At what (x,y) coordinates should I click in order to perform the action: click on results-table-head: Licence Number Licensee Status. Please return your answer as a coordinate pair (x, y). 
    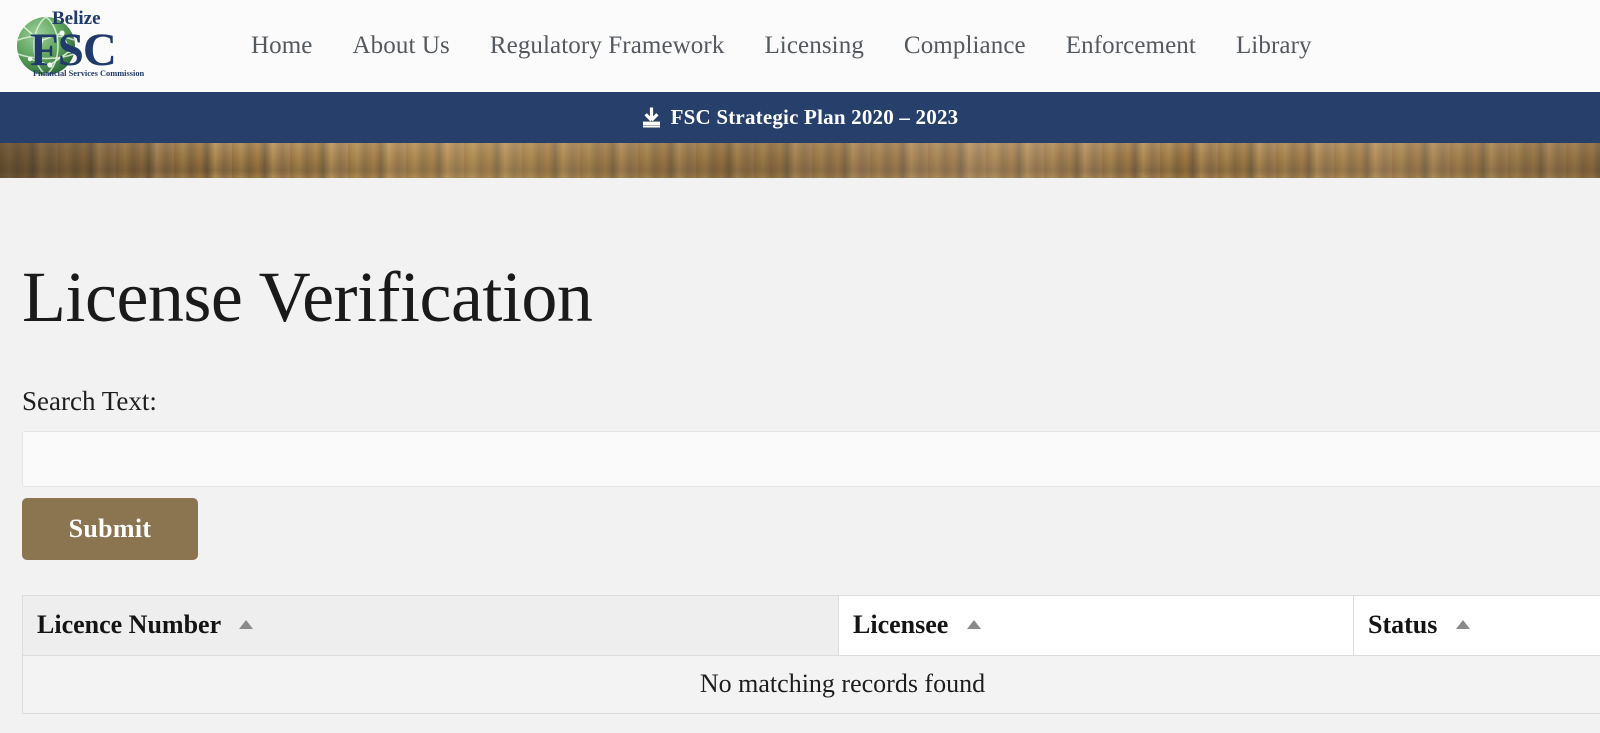
    Looking at the image, I should click on (811, 625).